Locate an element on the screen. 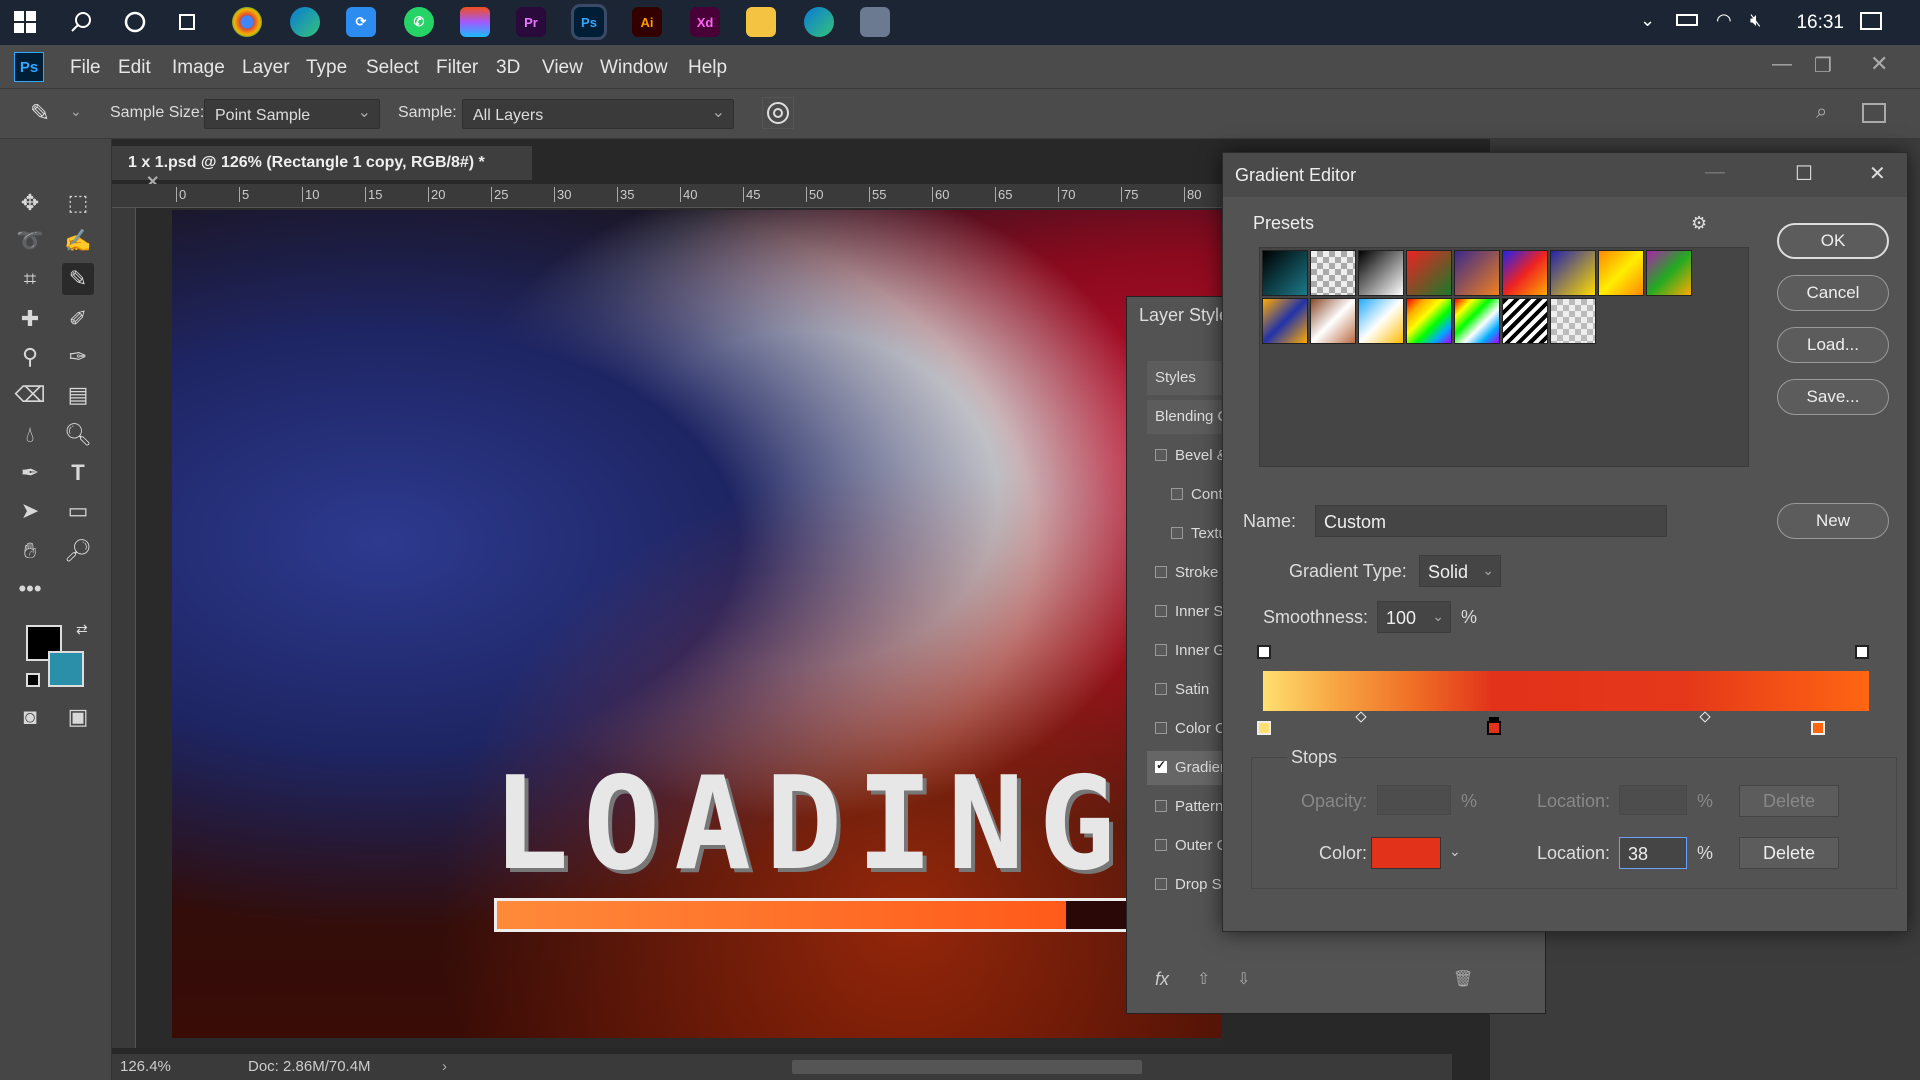 This screenshot has width=1920, height=1080. gear-icon: ⚙ is located at coordinates (1699, 223).